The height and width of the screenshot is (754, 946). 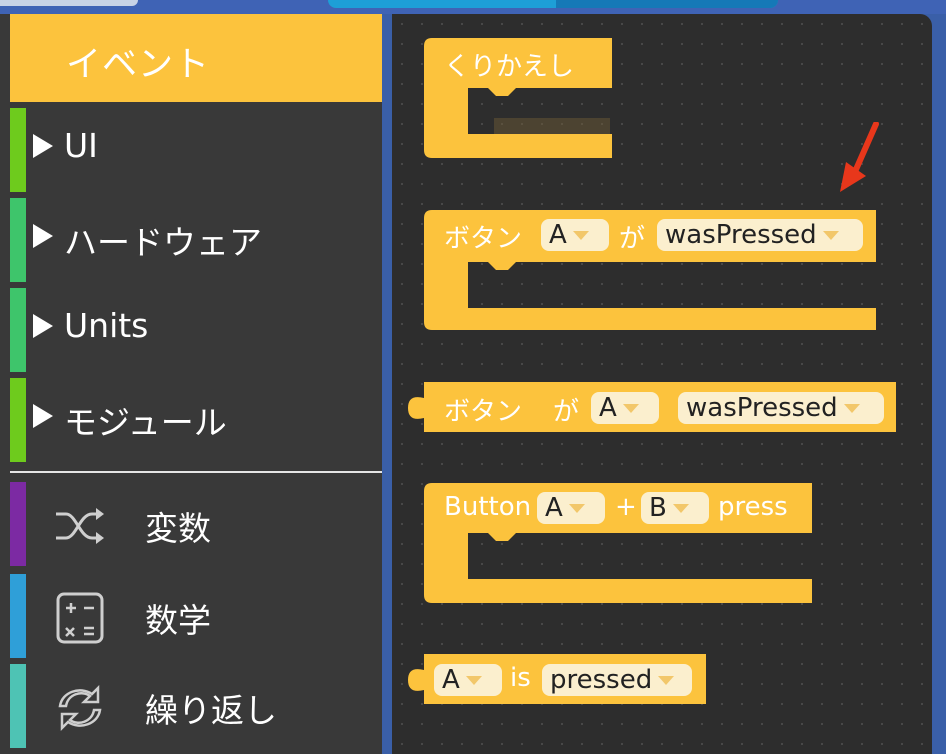 What do you see at coordinates (667, 4) in the screenshot?
I see `top-tab-active` at bounding box center [667, 4].